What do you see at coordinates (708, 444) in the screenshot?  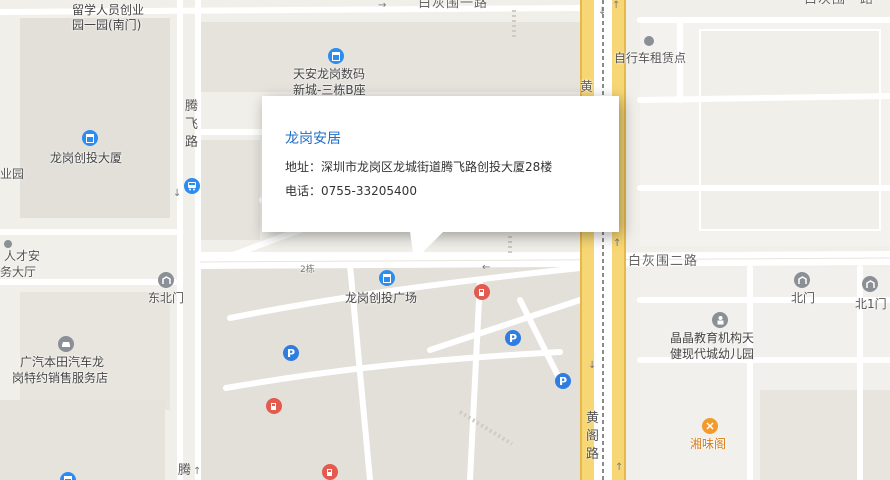 I see `label-restaurant: 湘味阁` at bounding box center [708, 444].